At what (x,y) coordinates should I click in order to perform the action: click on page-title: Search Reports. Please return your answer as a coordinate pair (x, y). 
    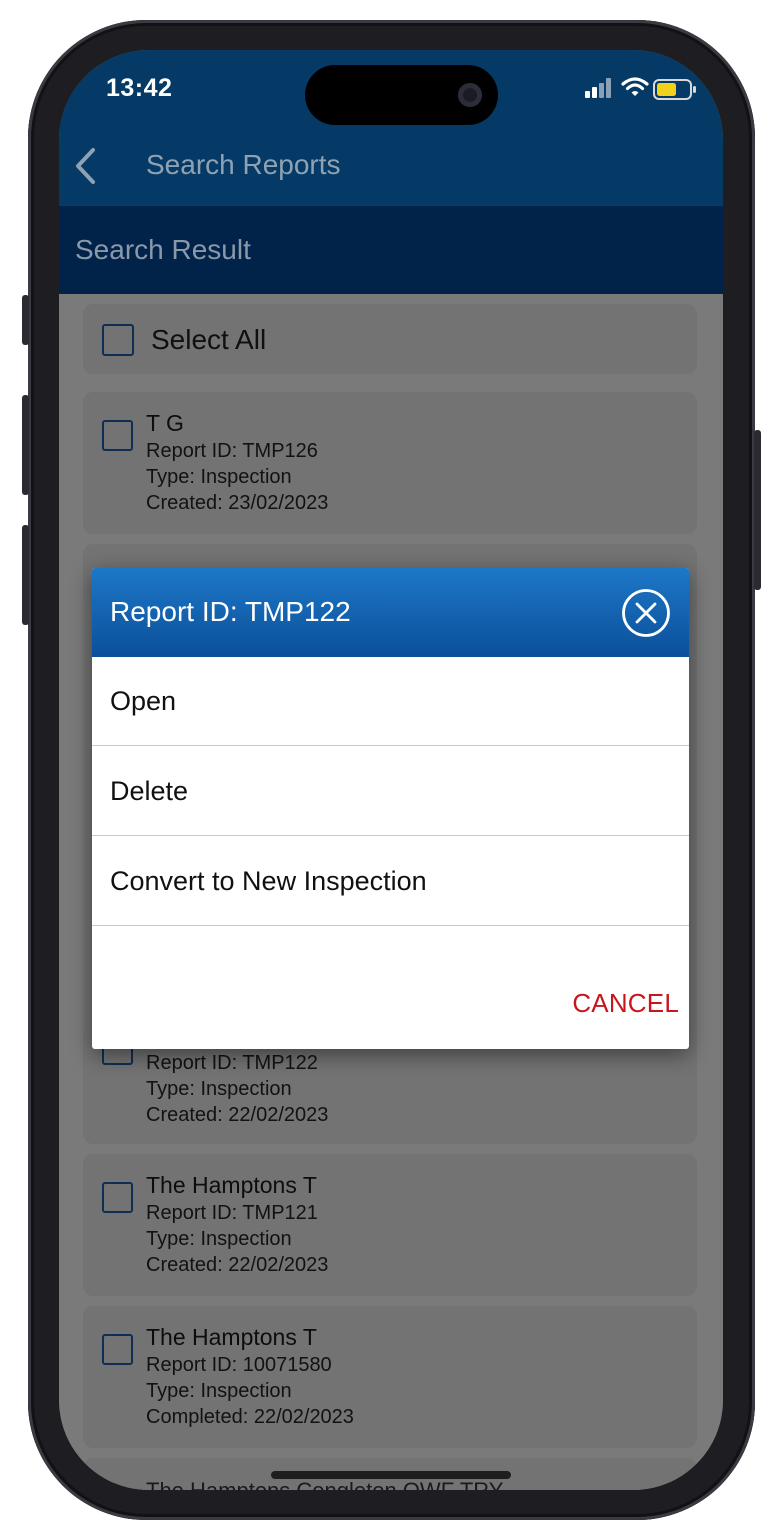
    Looking at the image, I should click on (243, 164).